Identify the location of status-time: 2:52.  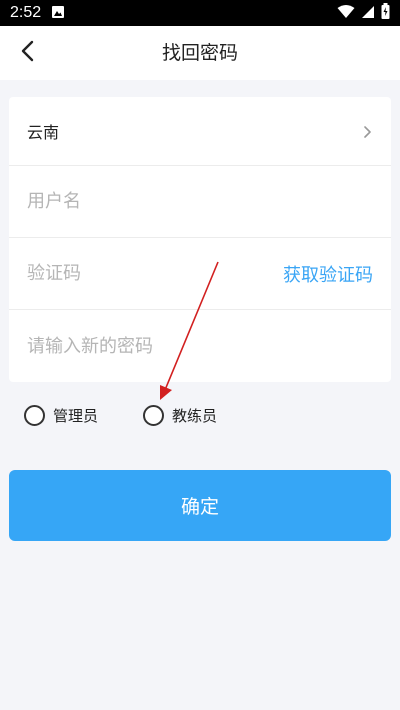
(26, 12).